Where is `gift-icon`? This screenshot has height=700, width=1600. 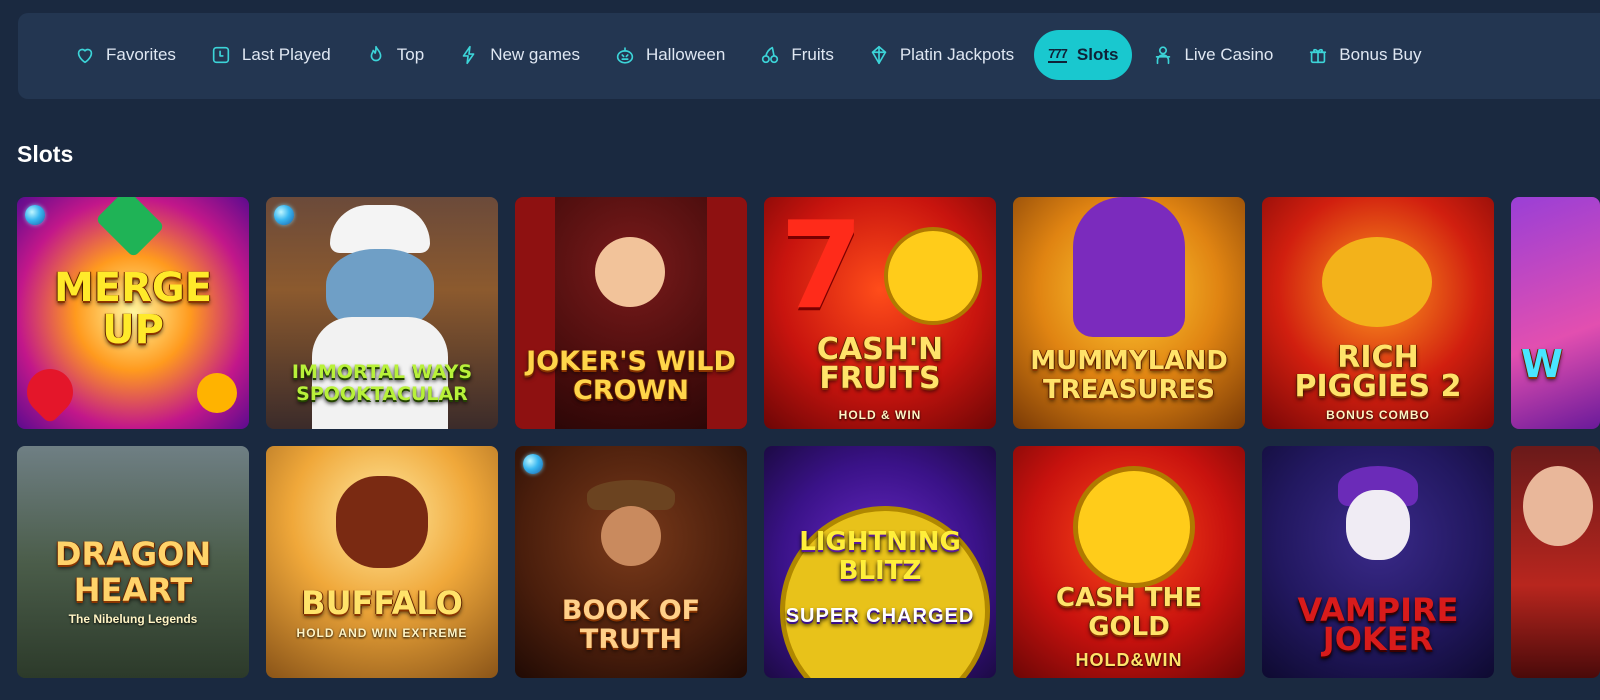 gift-icon is located at coordinates (1318, 56).